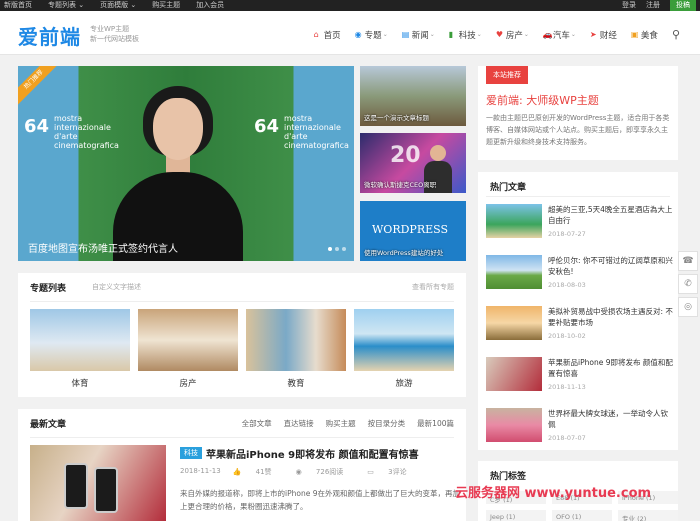  I want to click on hot-posts-title: 热门文章, so click(508, 188).